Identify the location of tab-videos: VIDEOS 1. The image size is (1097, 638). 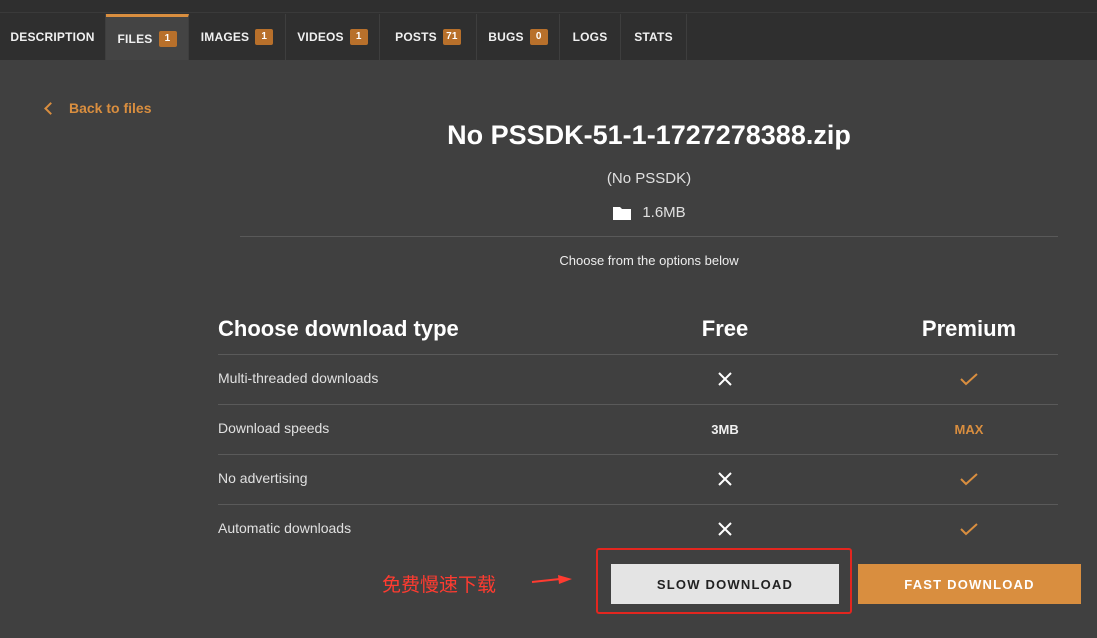
(333, 37).